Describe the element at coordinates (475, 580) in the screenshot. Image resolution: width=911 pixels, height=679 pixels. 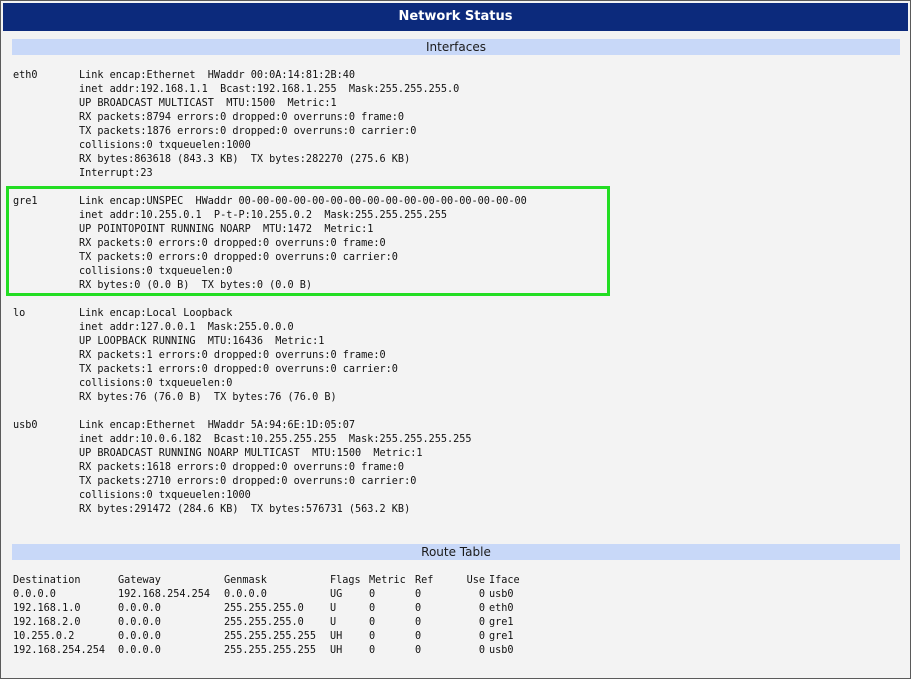
I see `col-use: Use` at that location.